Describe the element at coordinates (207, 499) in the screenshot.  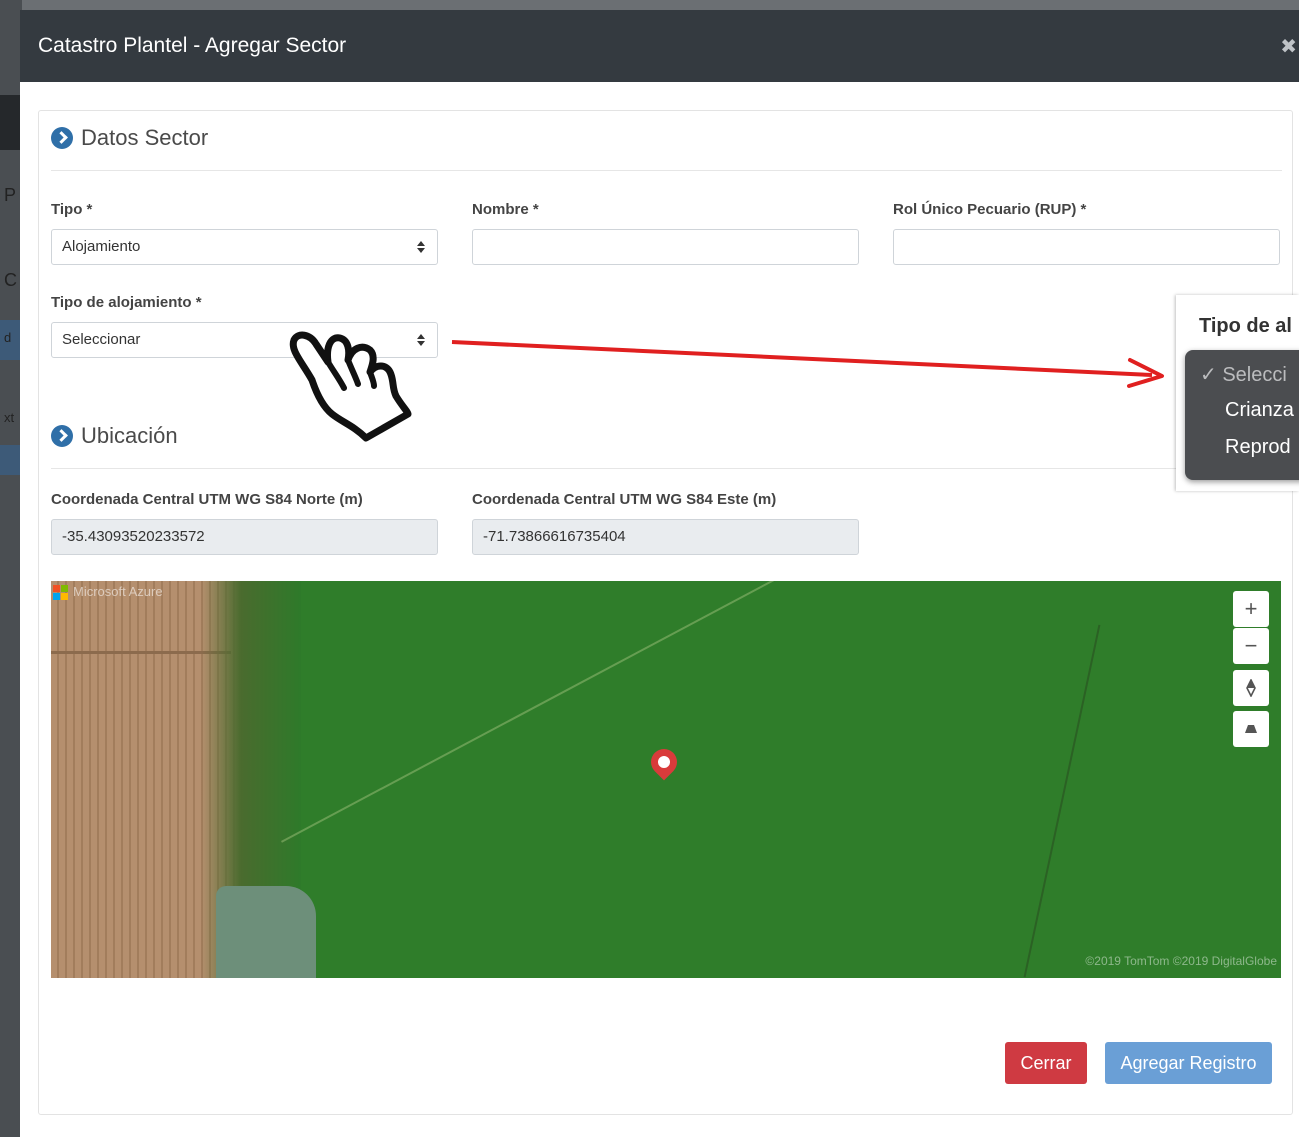
I see `norte-label: Coordenada Central UTM WG S84 Norte (m)` at that location.